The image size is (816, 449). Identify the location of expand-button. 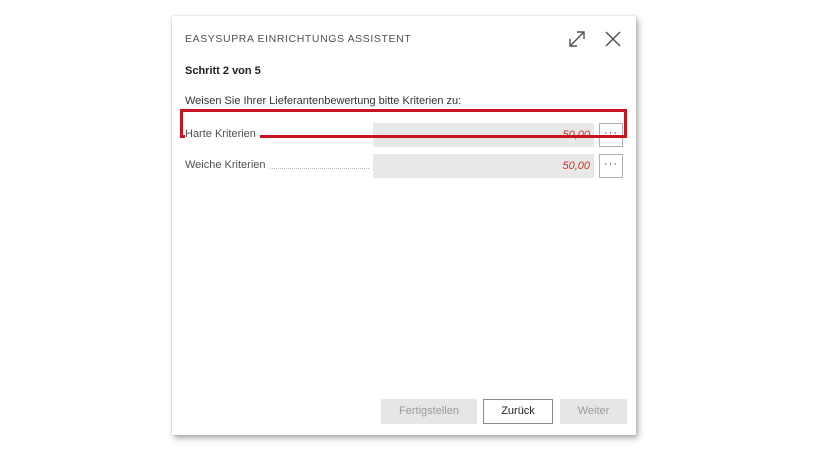
(577, 39).